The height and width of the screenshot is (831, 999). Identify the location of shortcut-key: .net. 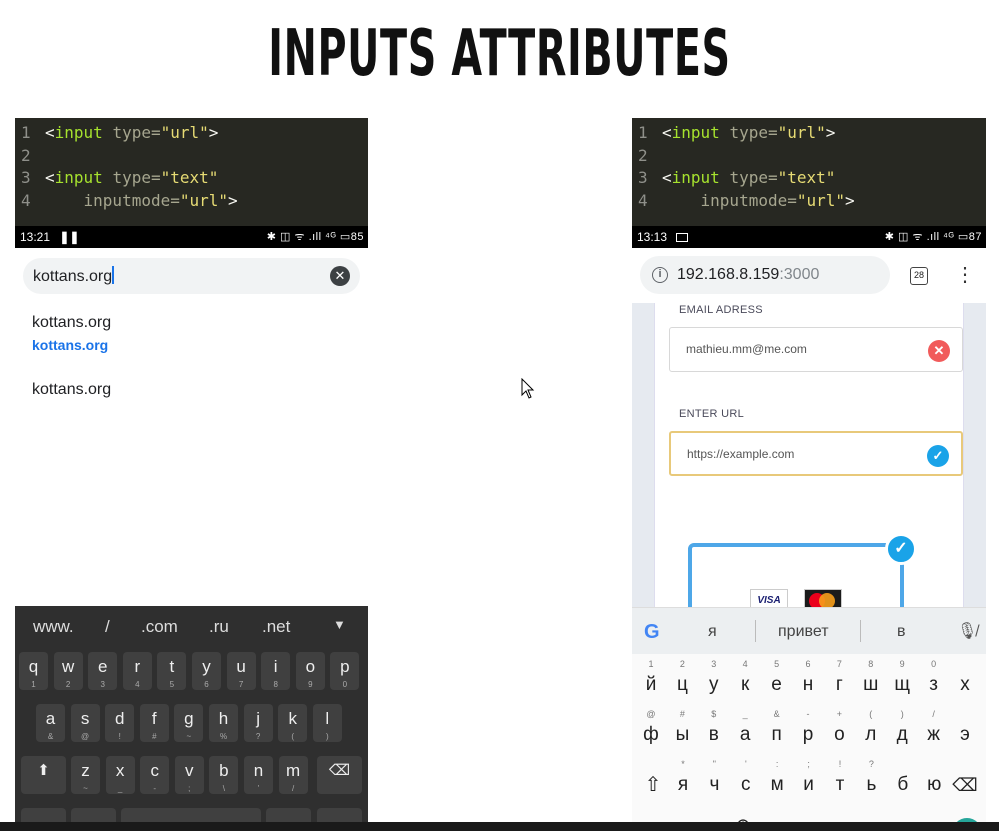
(276, 627).